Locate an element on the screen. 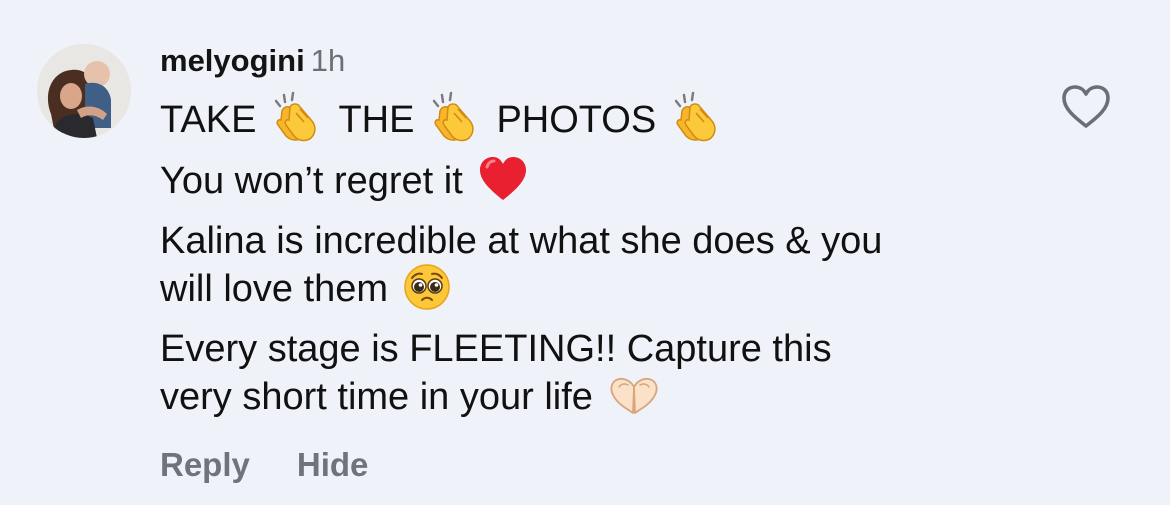 This screenshot has height=505, width=1170. comment-header: melyogini 1h is located at coordinates (600, 61).